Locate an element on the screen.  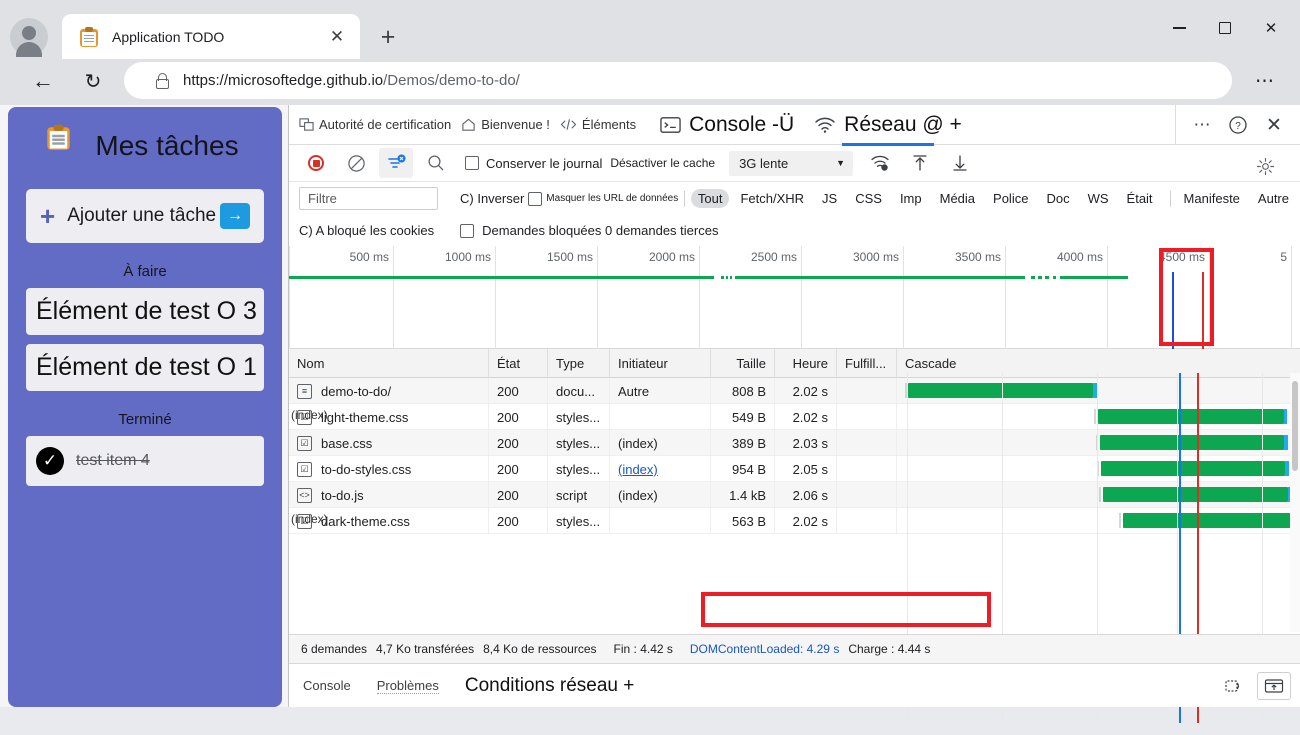
list-item: ✓ test item 4 is located at coordinates (145, 461).